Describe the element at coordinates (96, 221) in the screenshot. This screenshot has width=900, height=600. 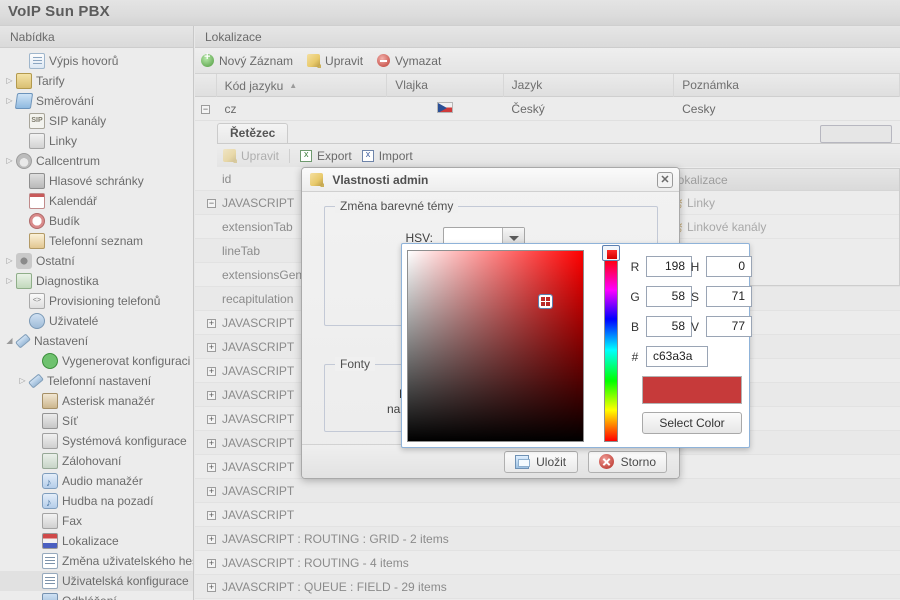
I see `sidebar-item-8: ▷ Budík` at that location.